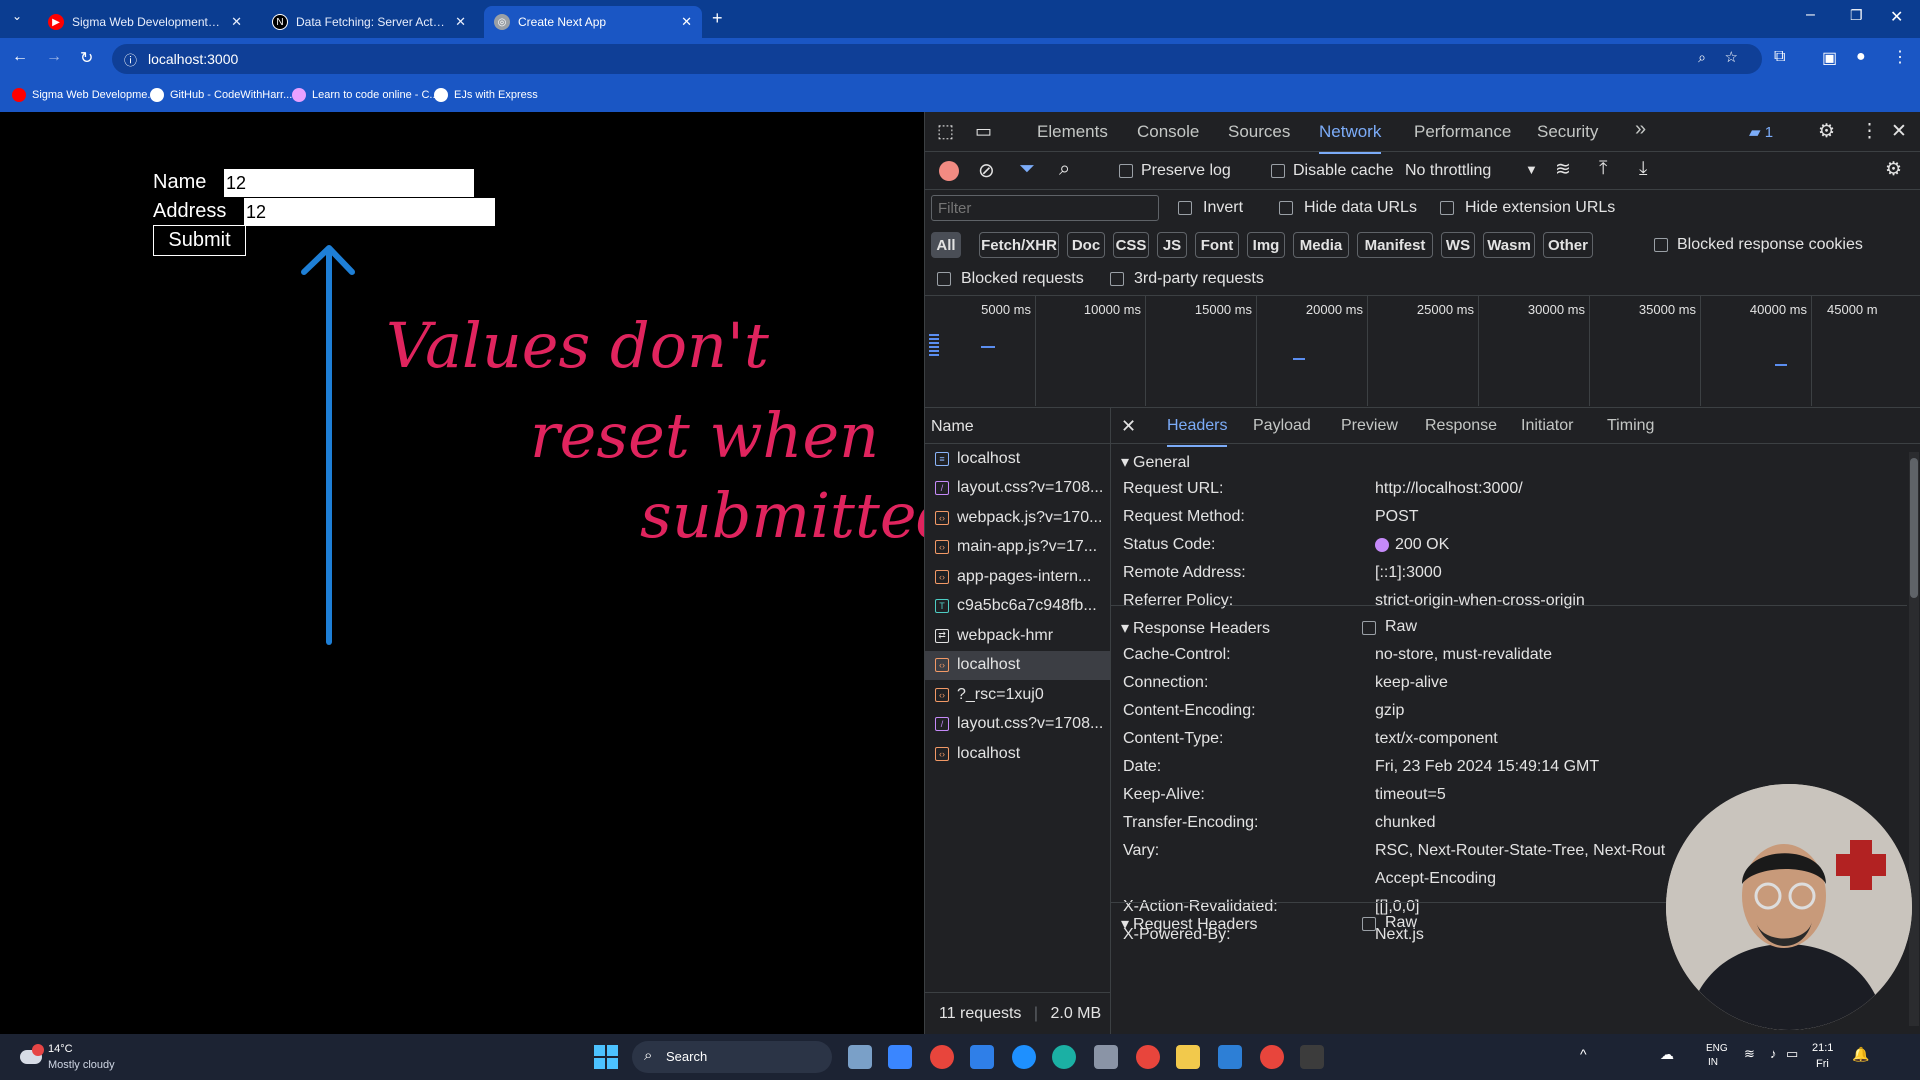  I want to click on devtools-menu-icon: ⋮, so click(1869, 131).